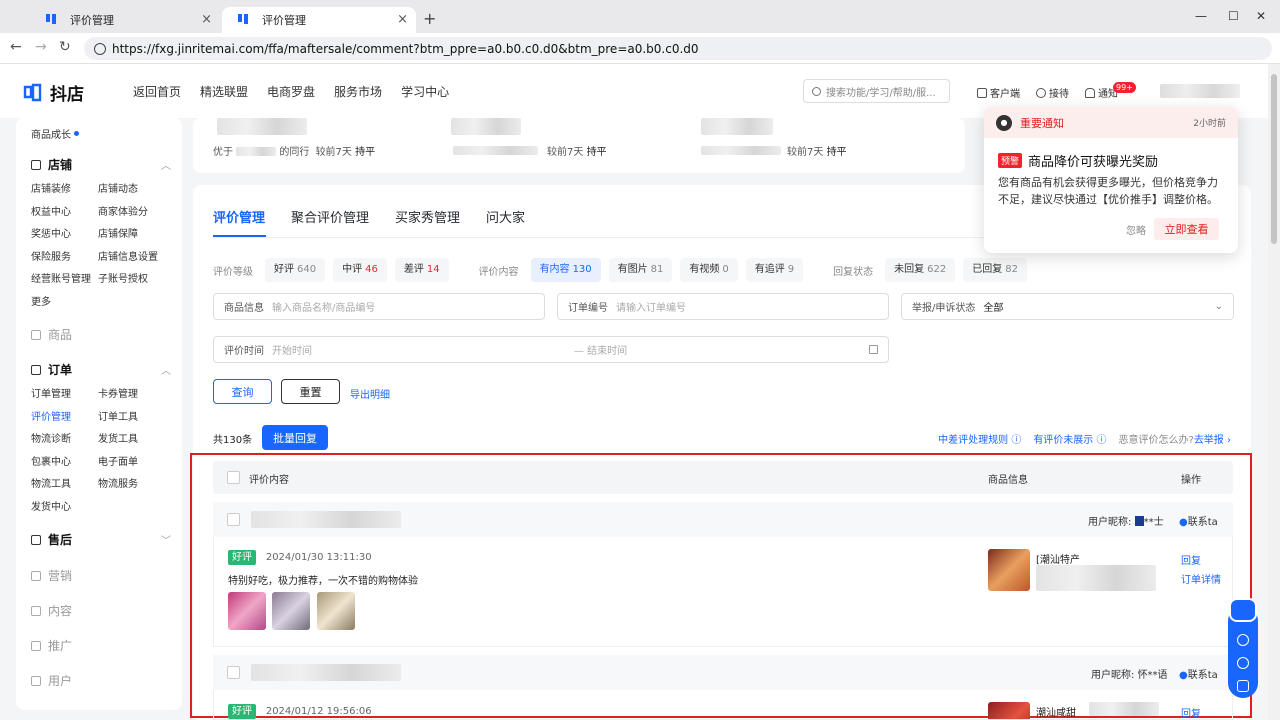 The image size is (1280, 720). Describe the element at coordinates (995, 270) in the screenshot. I see `chip-replied: 已回复 82` at that location.